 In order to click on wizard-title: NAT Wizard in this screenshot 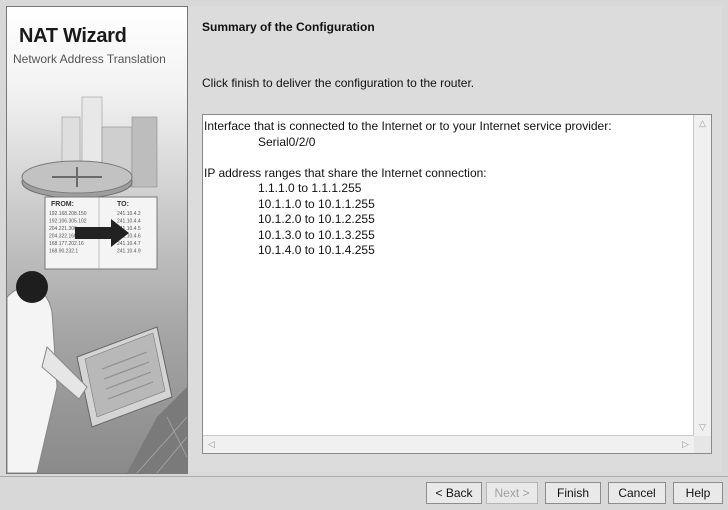, I will do `click(73, 36)`.